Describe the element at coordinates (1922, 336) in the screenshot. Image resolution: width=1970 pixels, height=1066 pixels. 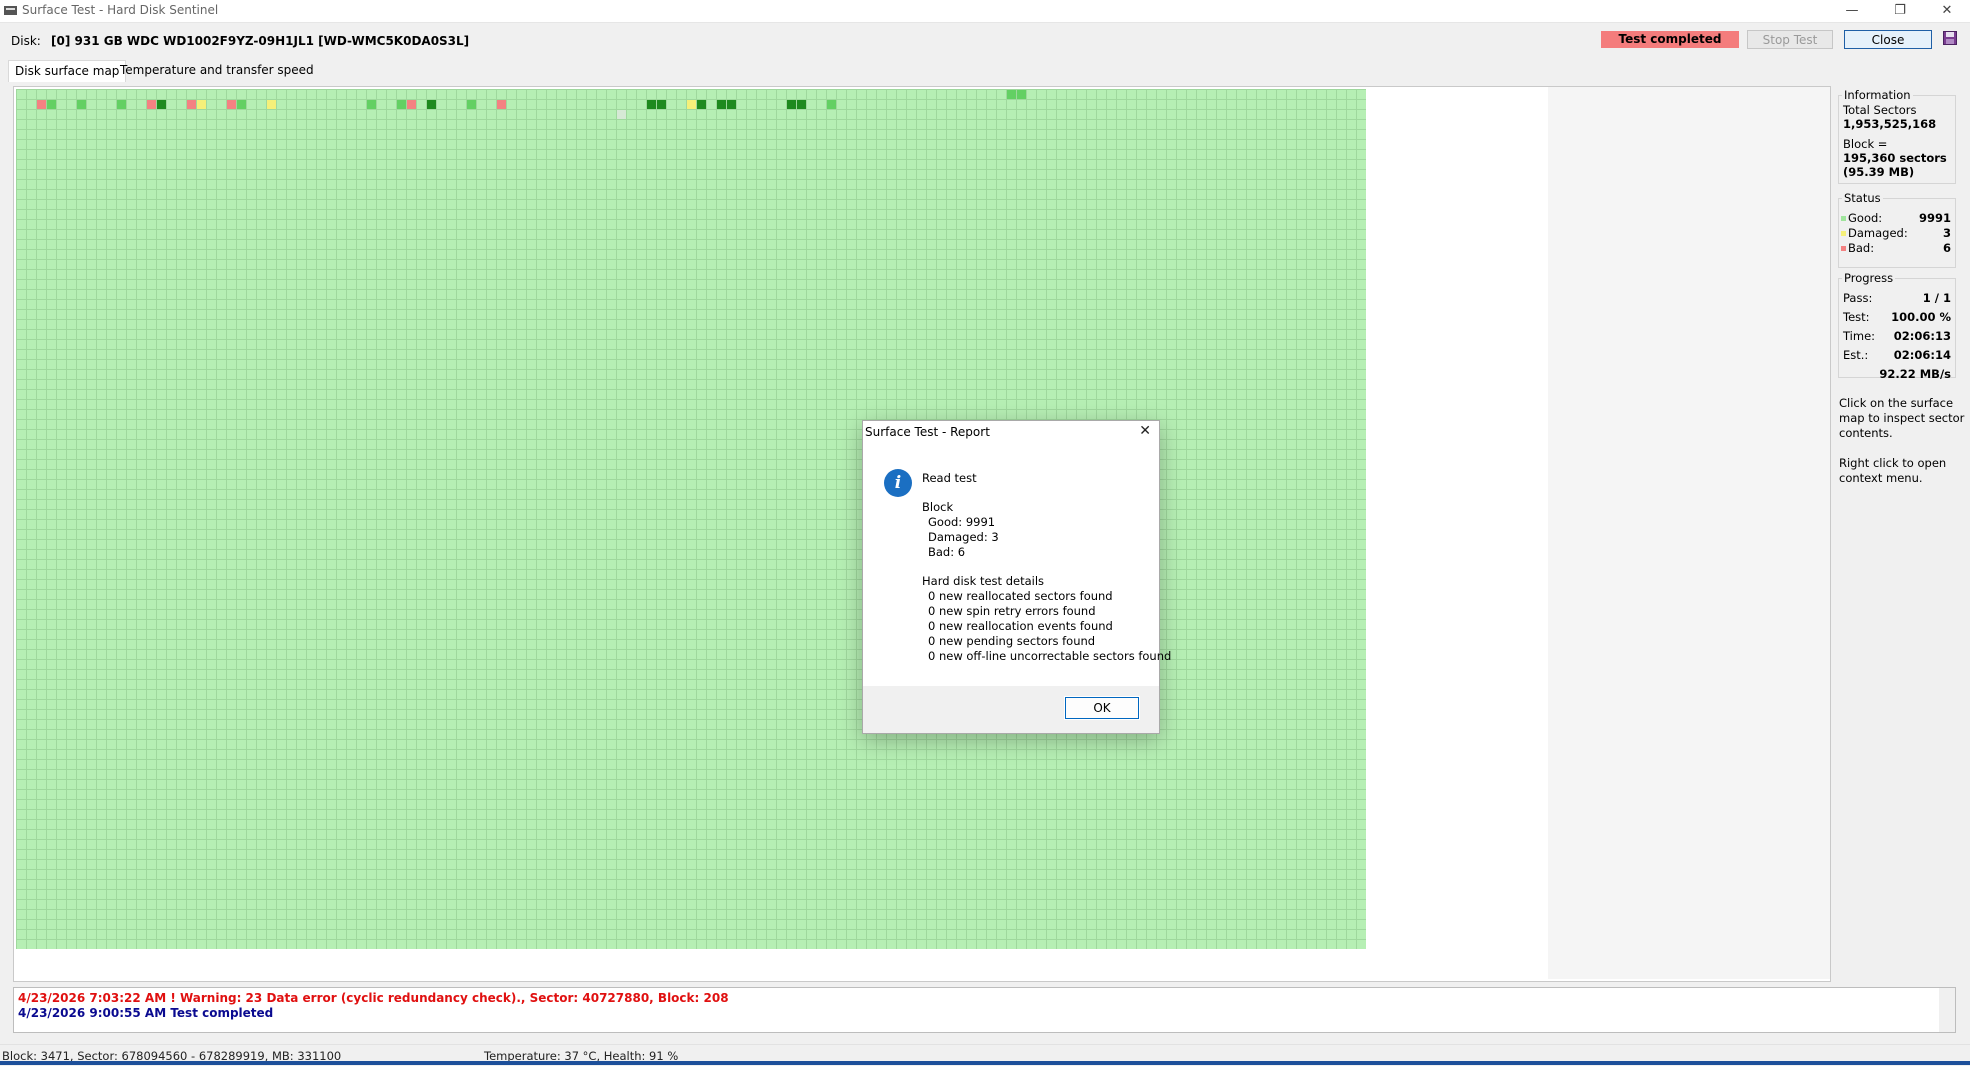
I see `time-value: 02:06:13` at that location.